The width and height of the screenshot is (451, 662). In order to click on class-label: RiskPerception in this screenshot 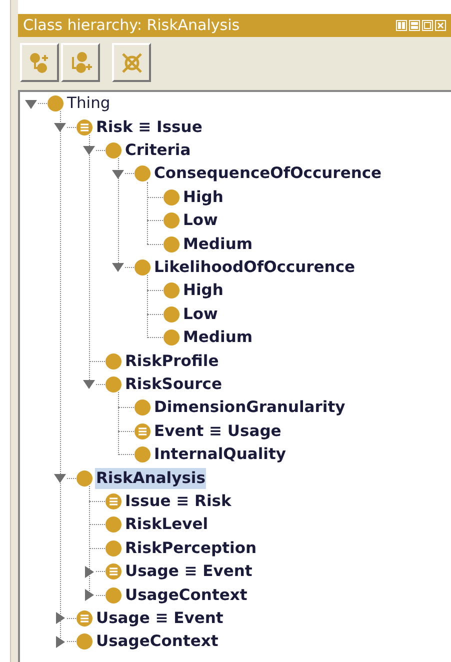, I will do `click(191, 548)`.